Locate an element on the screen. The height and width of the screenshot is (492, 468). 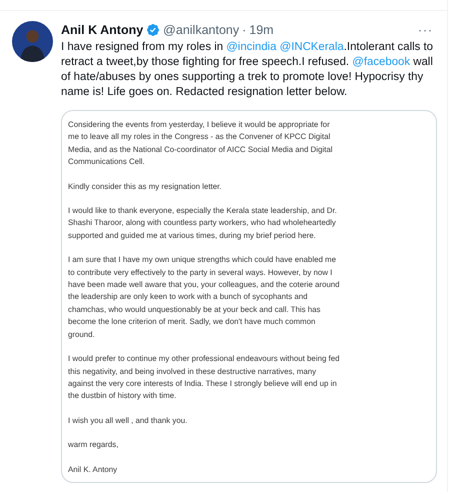
author-name: Anil K Antony is located at coordinates (102, 30).